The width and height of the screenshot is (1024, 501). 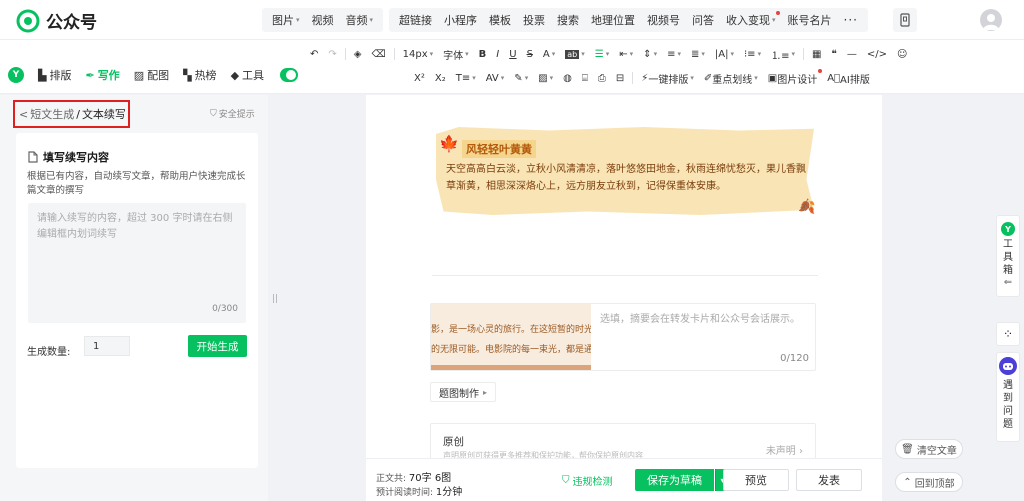 What do you see at coordinates (235, 75) in the screenshot?
I see `cube-icon: ◆` at bounding box center [235, 75].